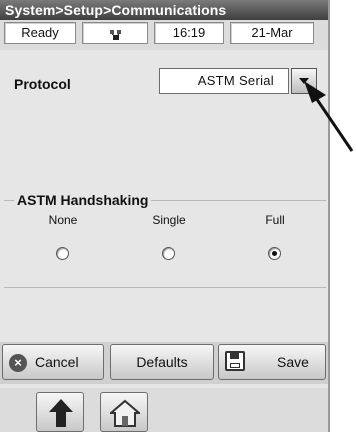 This screenshot has height=433, width=356. Describe the element at coordinates (189, 33) in the screenshot. I see `status-time: 16:19` at that location.